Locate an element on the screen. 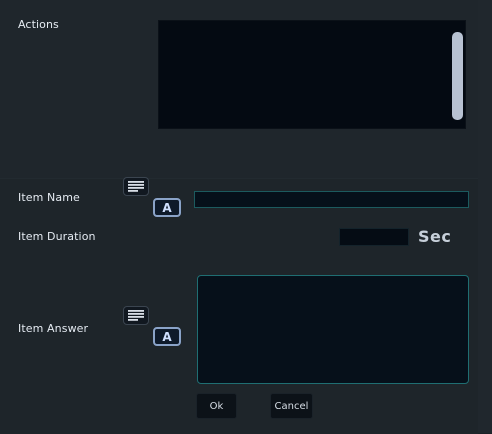 This screenshot has width=492, height=434. window-edge is located at coordinates (485, 216).